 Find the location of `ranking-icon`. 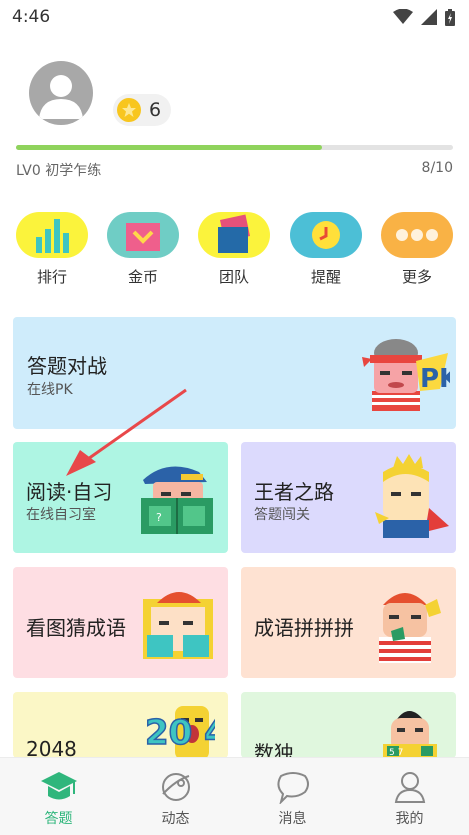

ranking-icon is located at coordinates (52, 236).